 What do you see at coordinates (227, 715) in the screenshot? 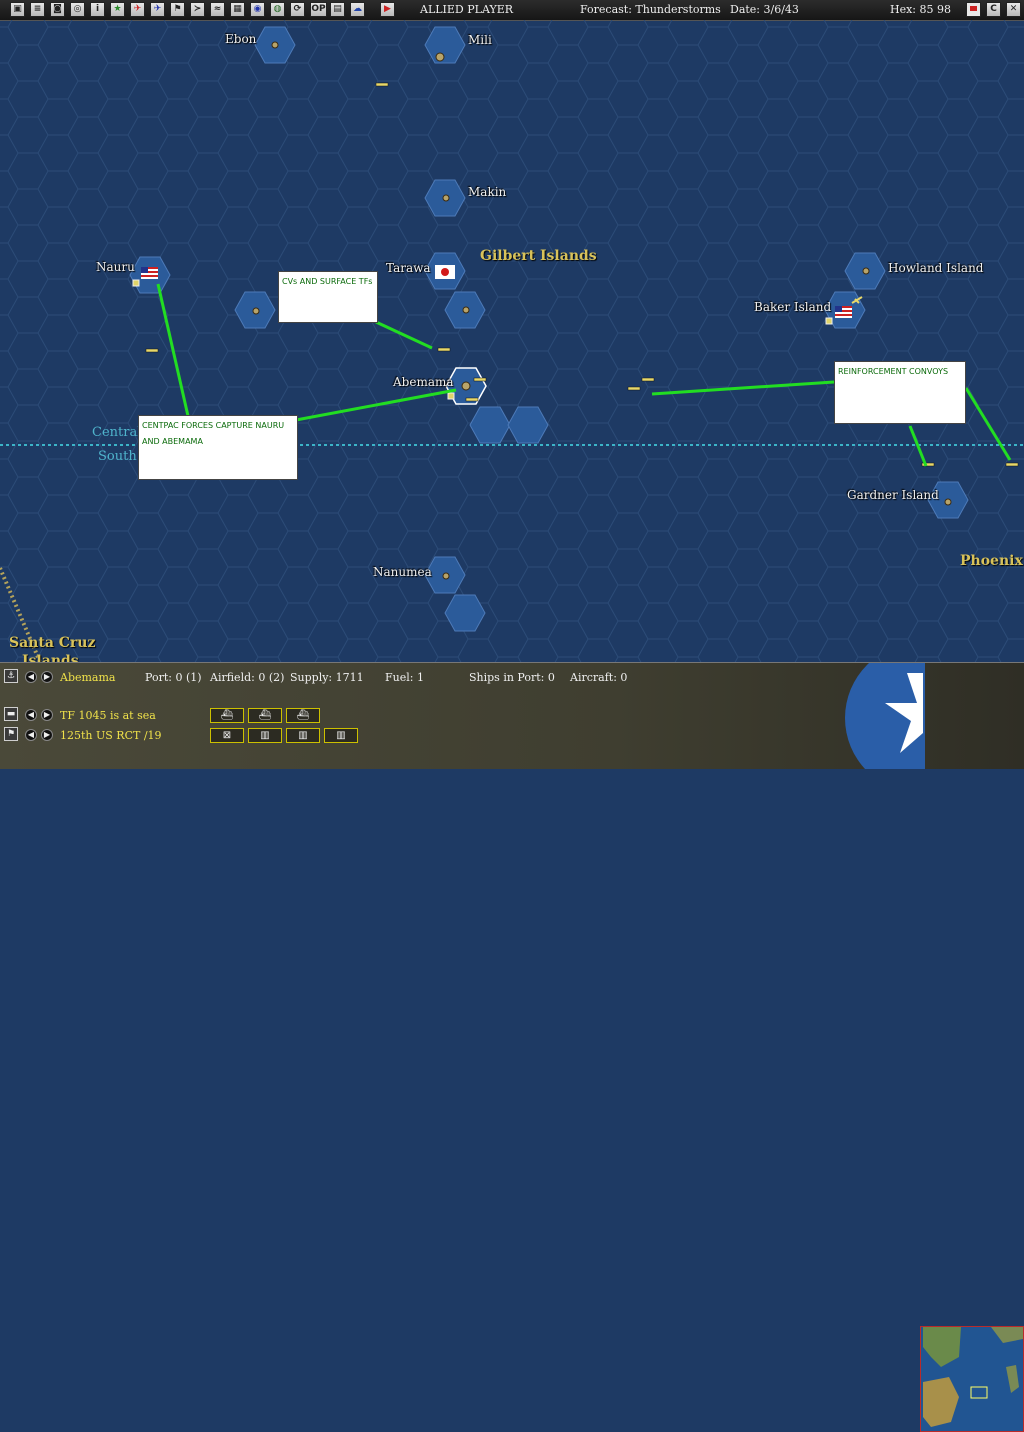
I see `ship-slot-1: ⛴` at bounding box center [227, 715].